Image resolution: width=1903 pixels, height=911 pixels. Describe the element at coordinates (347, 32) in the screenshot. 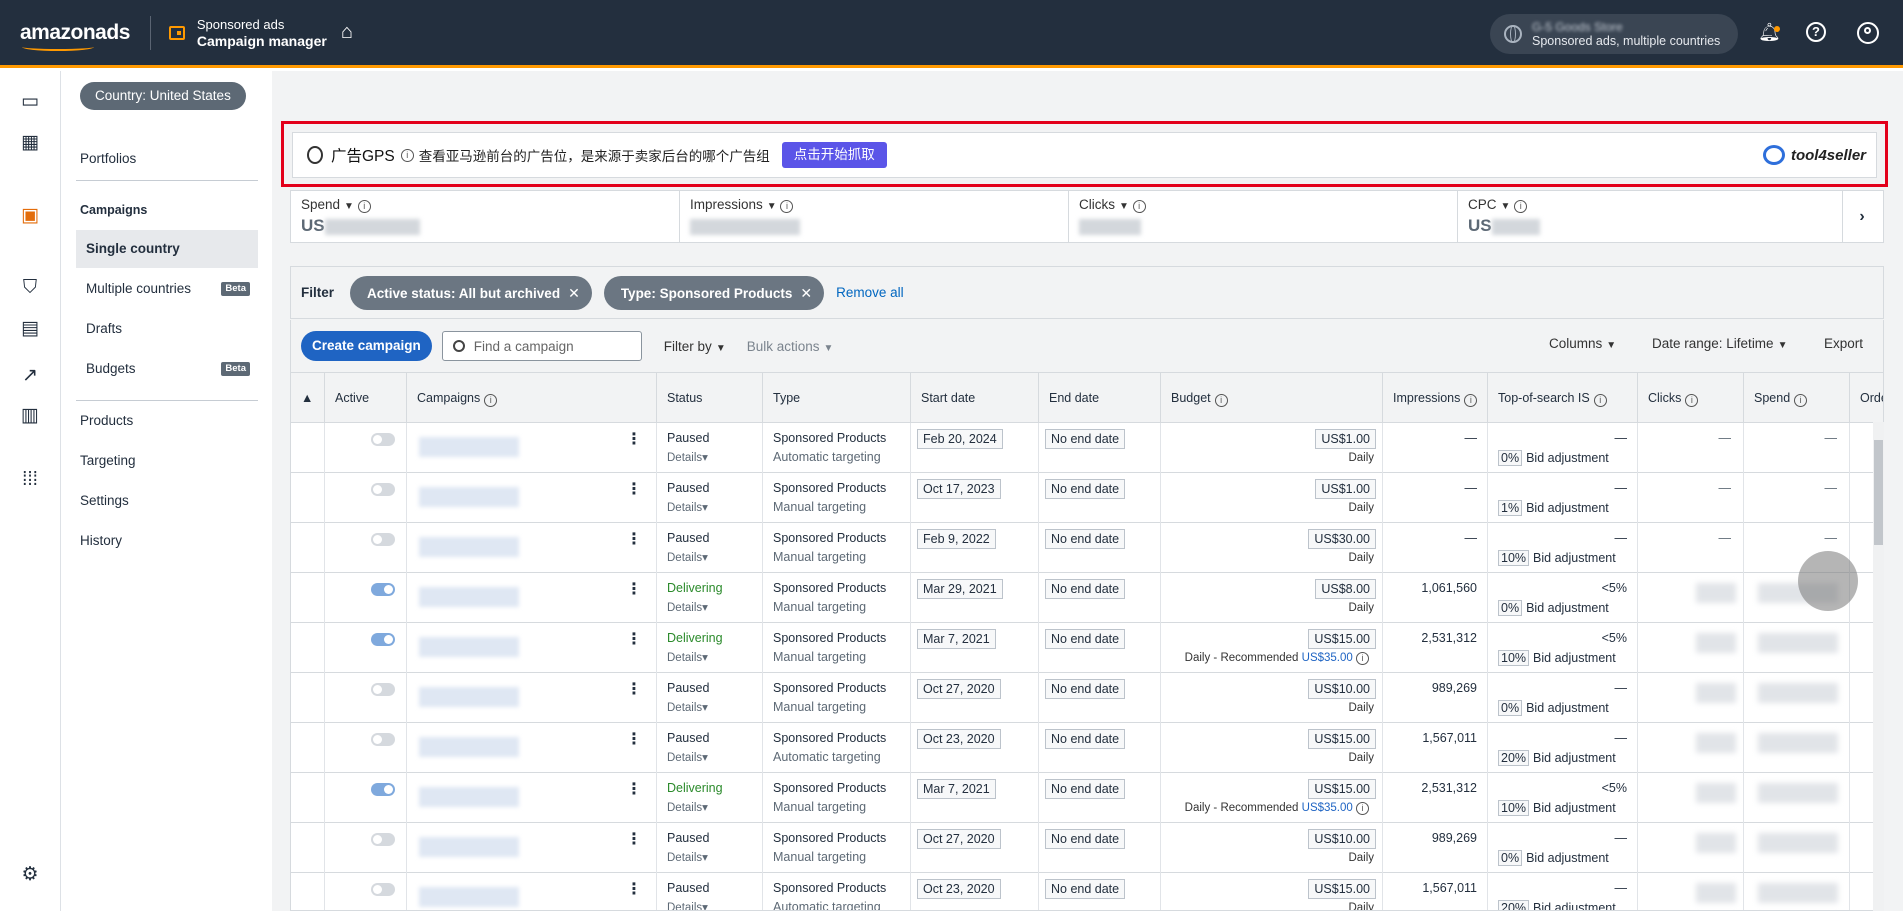

I see `home-icon: ⌂` at that location.